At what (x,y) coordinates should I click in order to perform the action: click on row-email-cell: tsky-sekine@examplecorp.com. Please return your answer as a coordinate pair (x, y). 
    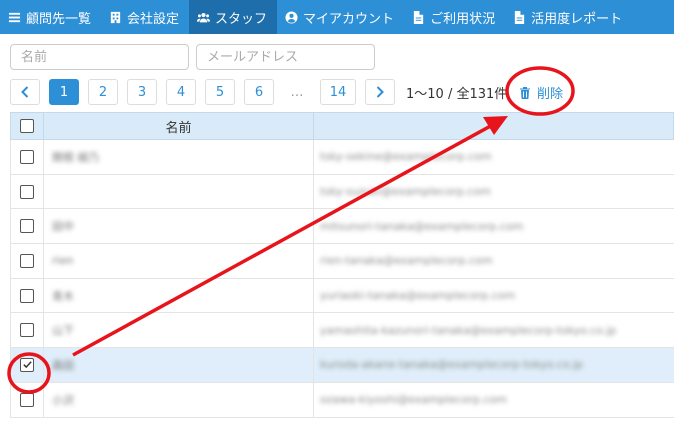
    Looking at the image, I should click on (494, 157).